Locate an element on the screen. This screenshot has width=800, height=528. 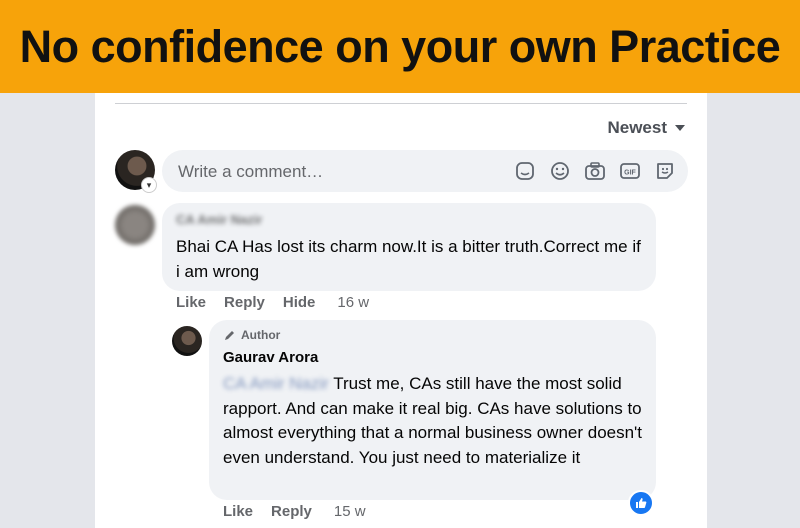
chevron-down-icon: ▾ is located at coordinates (149, 185).